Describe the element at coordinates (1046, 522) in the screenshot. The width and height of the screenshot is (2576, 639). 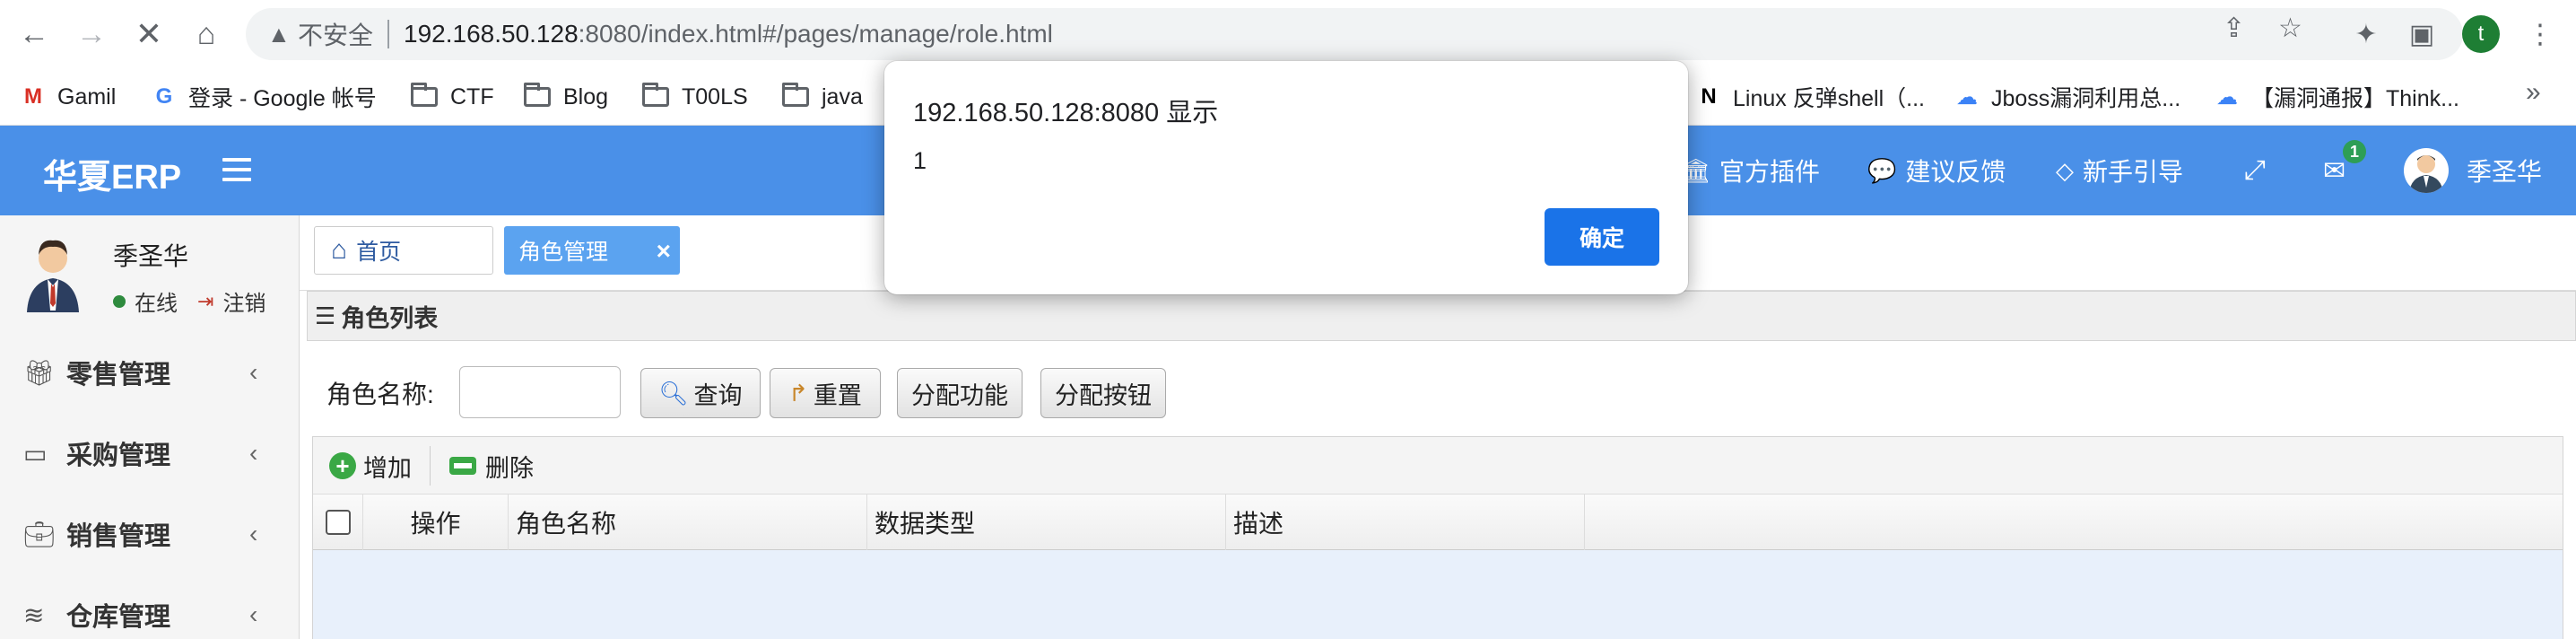
I see `column-header-data-type: 数据类型` at that location.